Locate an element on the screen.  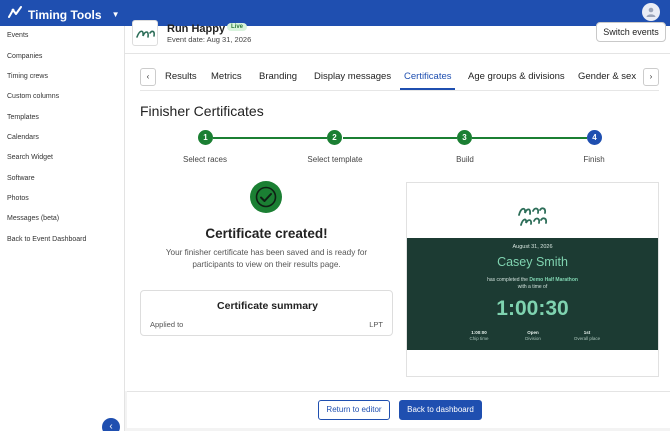
switch-events-button: Switch events is located at coordinates (631, 32).